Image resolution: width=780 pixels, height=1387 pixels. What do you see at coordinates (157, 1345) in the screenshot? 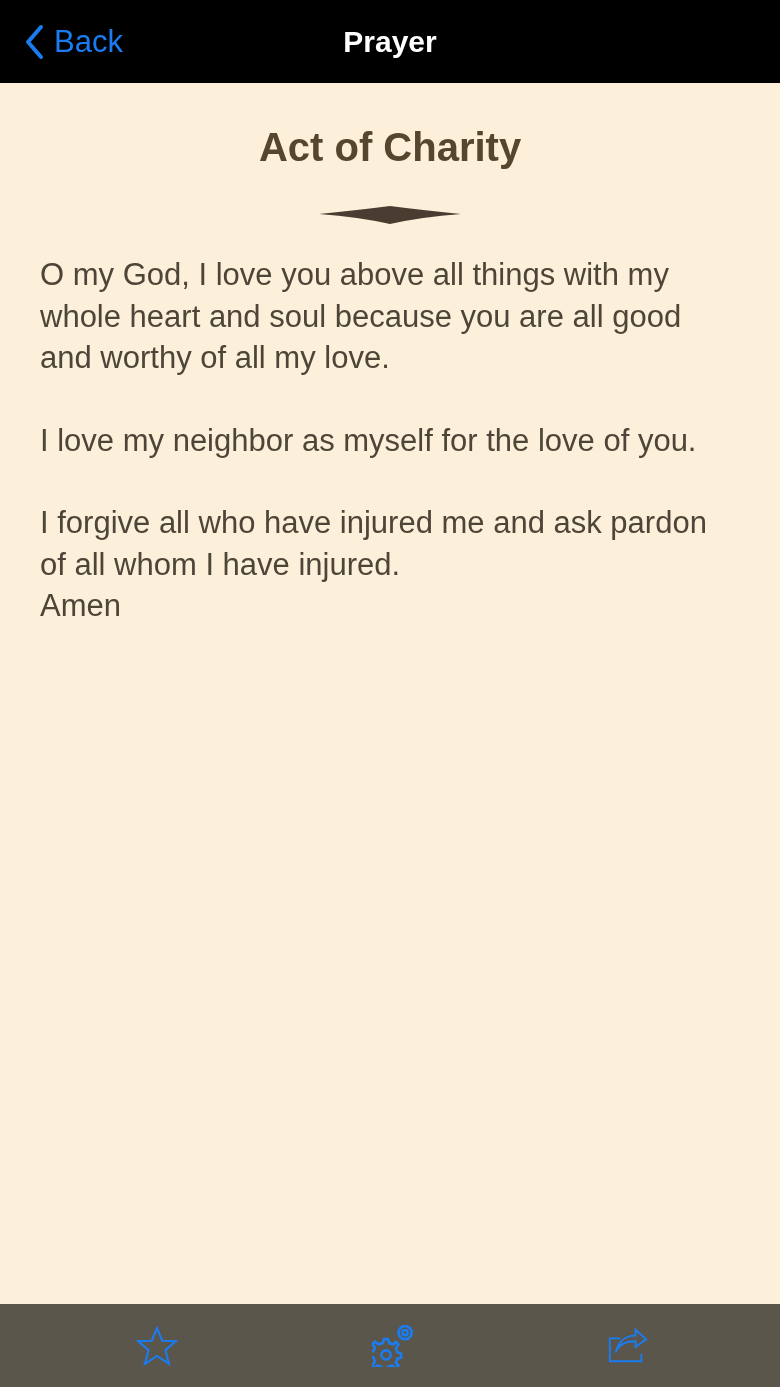
I see `star-icon` at bounding box center [157, 1345].